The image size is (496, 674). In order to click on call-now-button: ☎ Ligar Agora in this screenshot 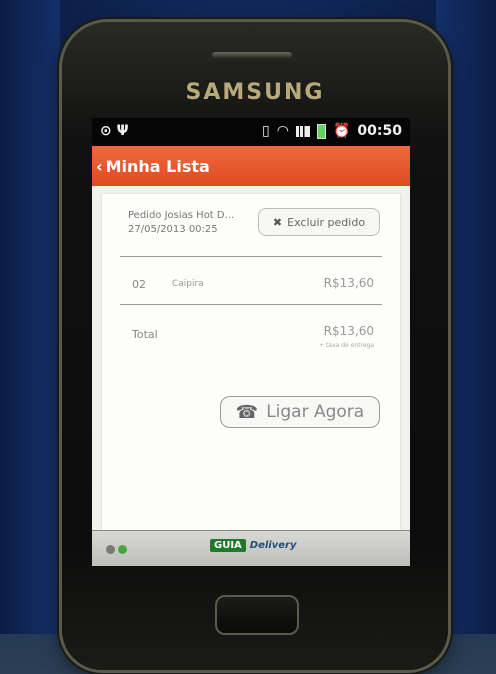, I will do `click(300, 412)`.